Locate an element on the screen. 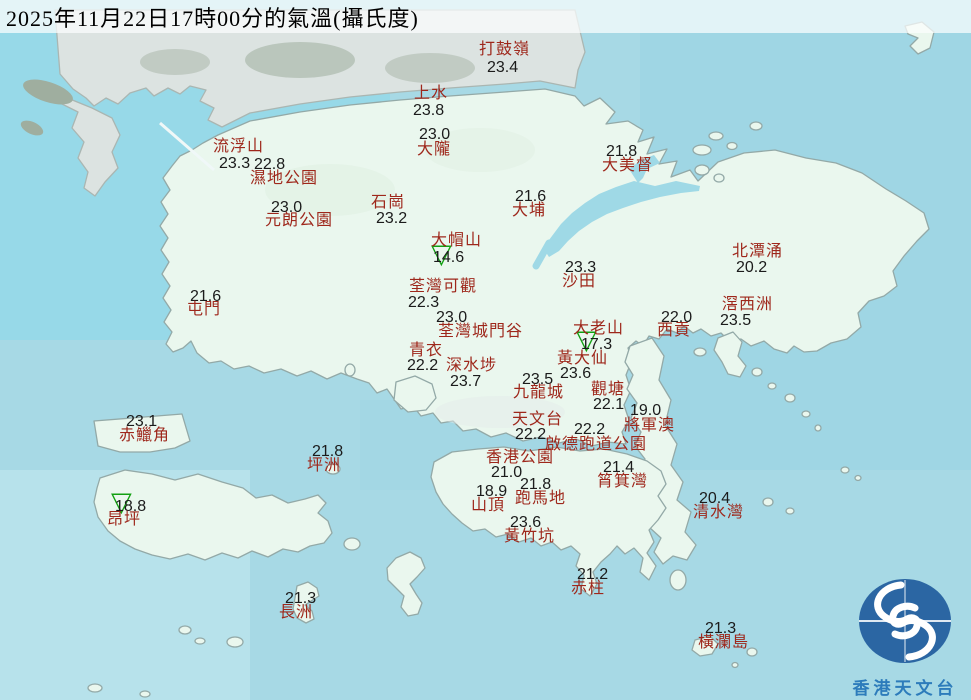 This screenshot has height=700, width=971. map-title: 2025年11月22日17時00分的氣溫(攝氏度) is located at coordinates (212, 18).